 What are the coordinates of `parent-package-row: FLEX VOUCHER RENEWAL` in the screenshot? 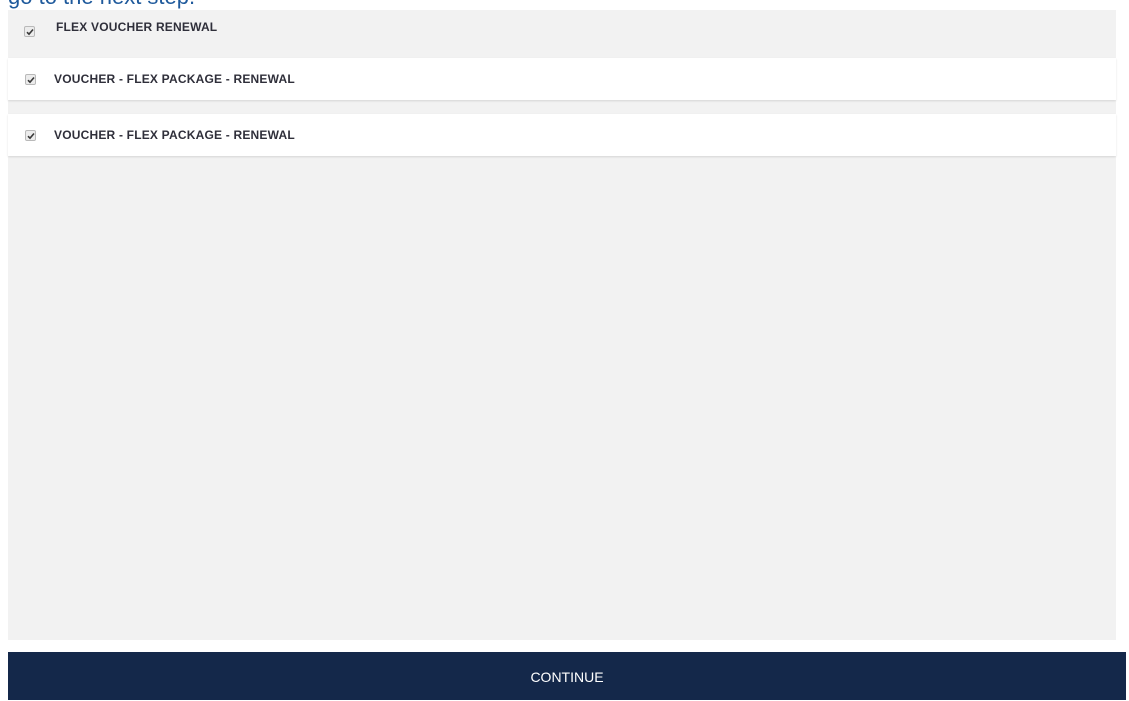 It's located at (562, 28).